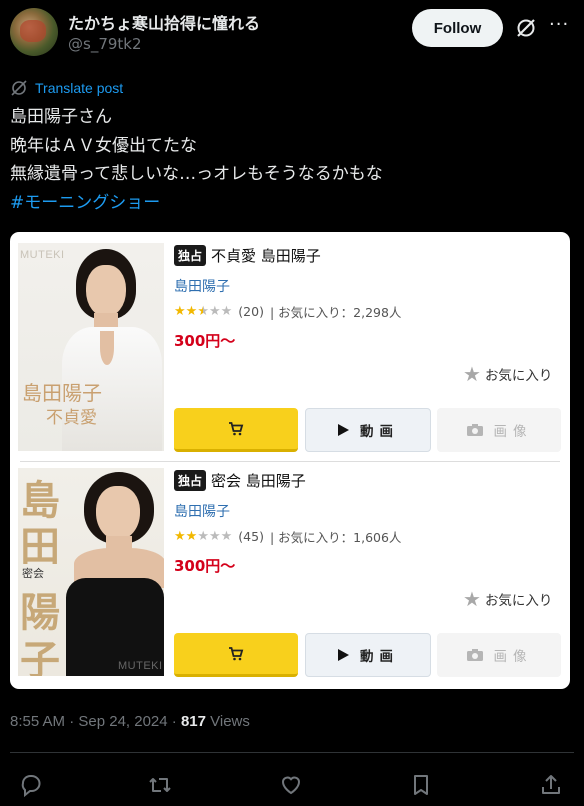  Describe the element at coordinates (103, 145) in the screenshot. I see `tweet-line: 晩年はＡＶ女優出てたな` at that location.